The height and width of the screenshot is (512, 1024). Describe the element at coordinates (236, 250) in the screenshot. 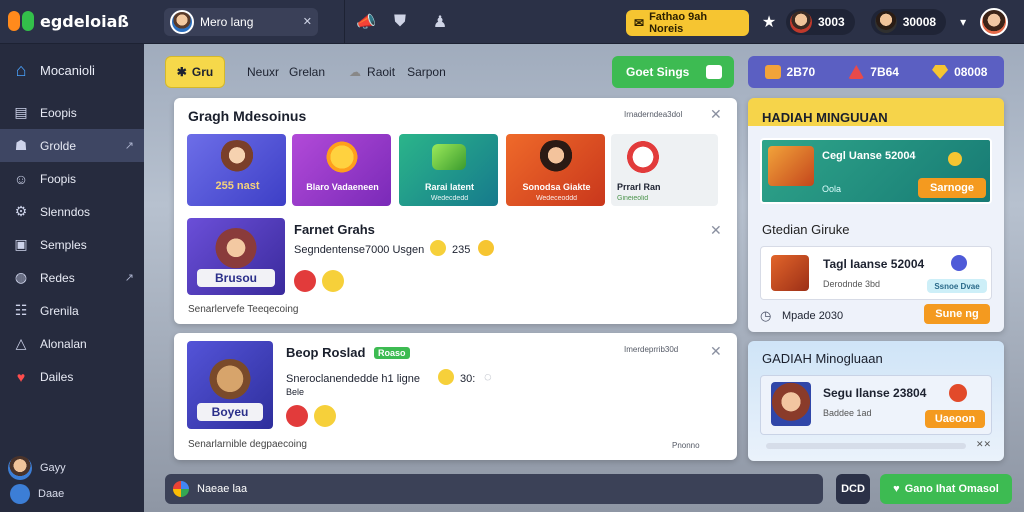

I see `character-icon` at that location.